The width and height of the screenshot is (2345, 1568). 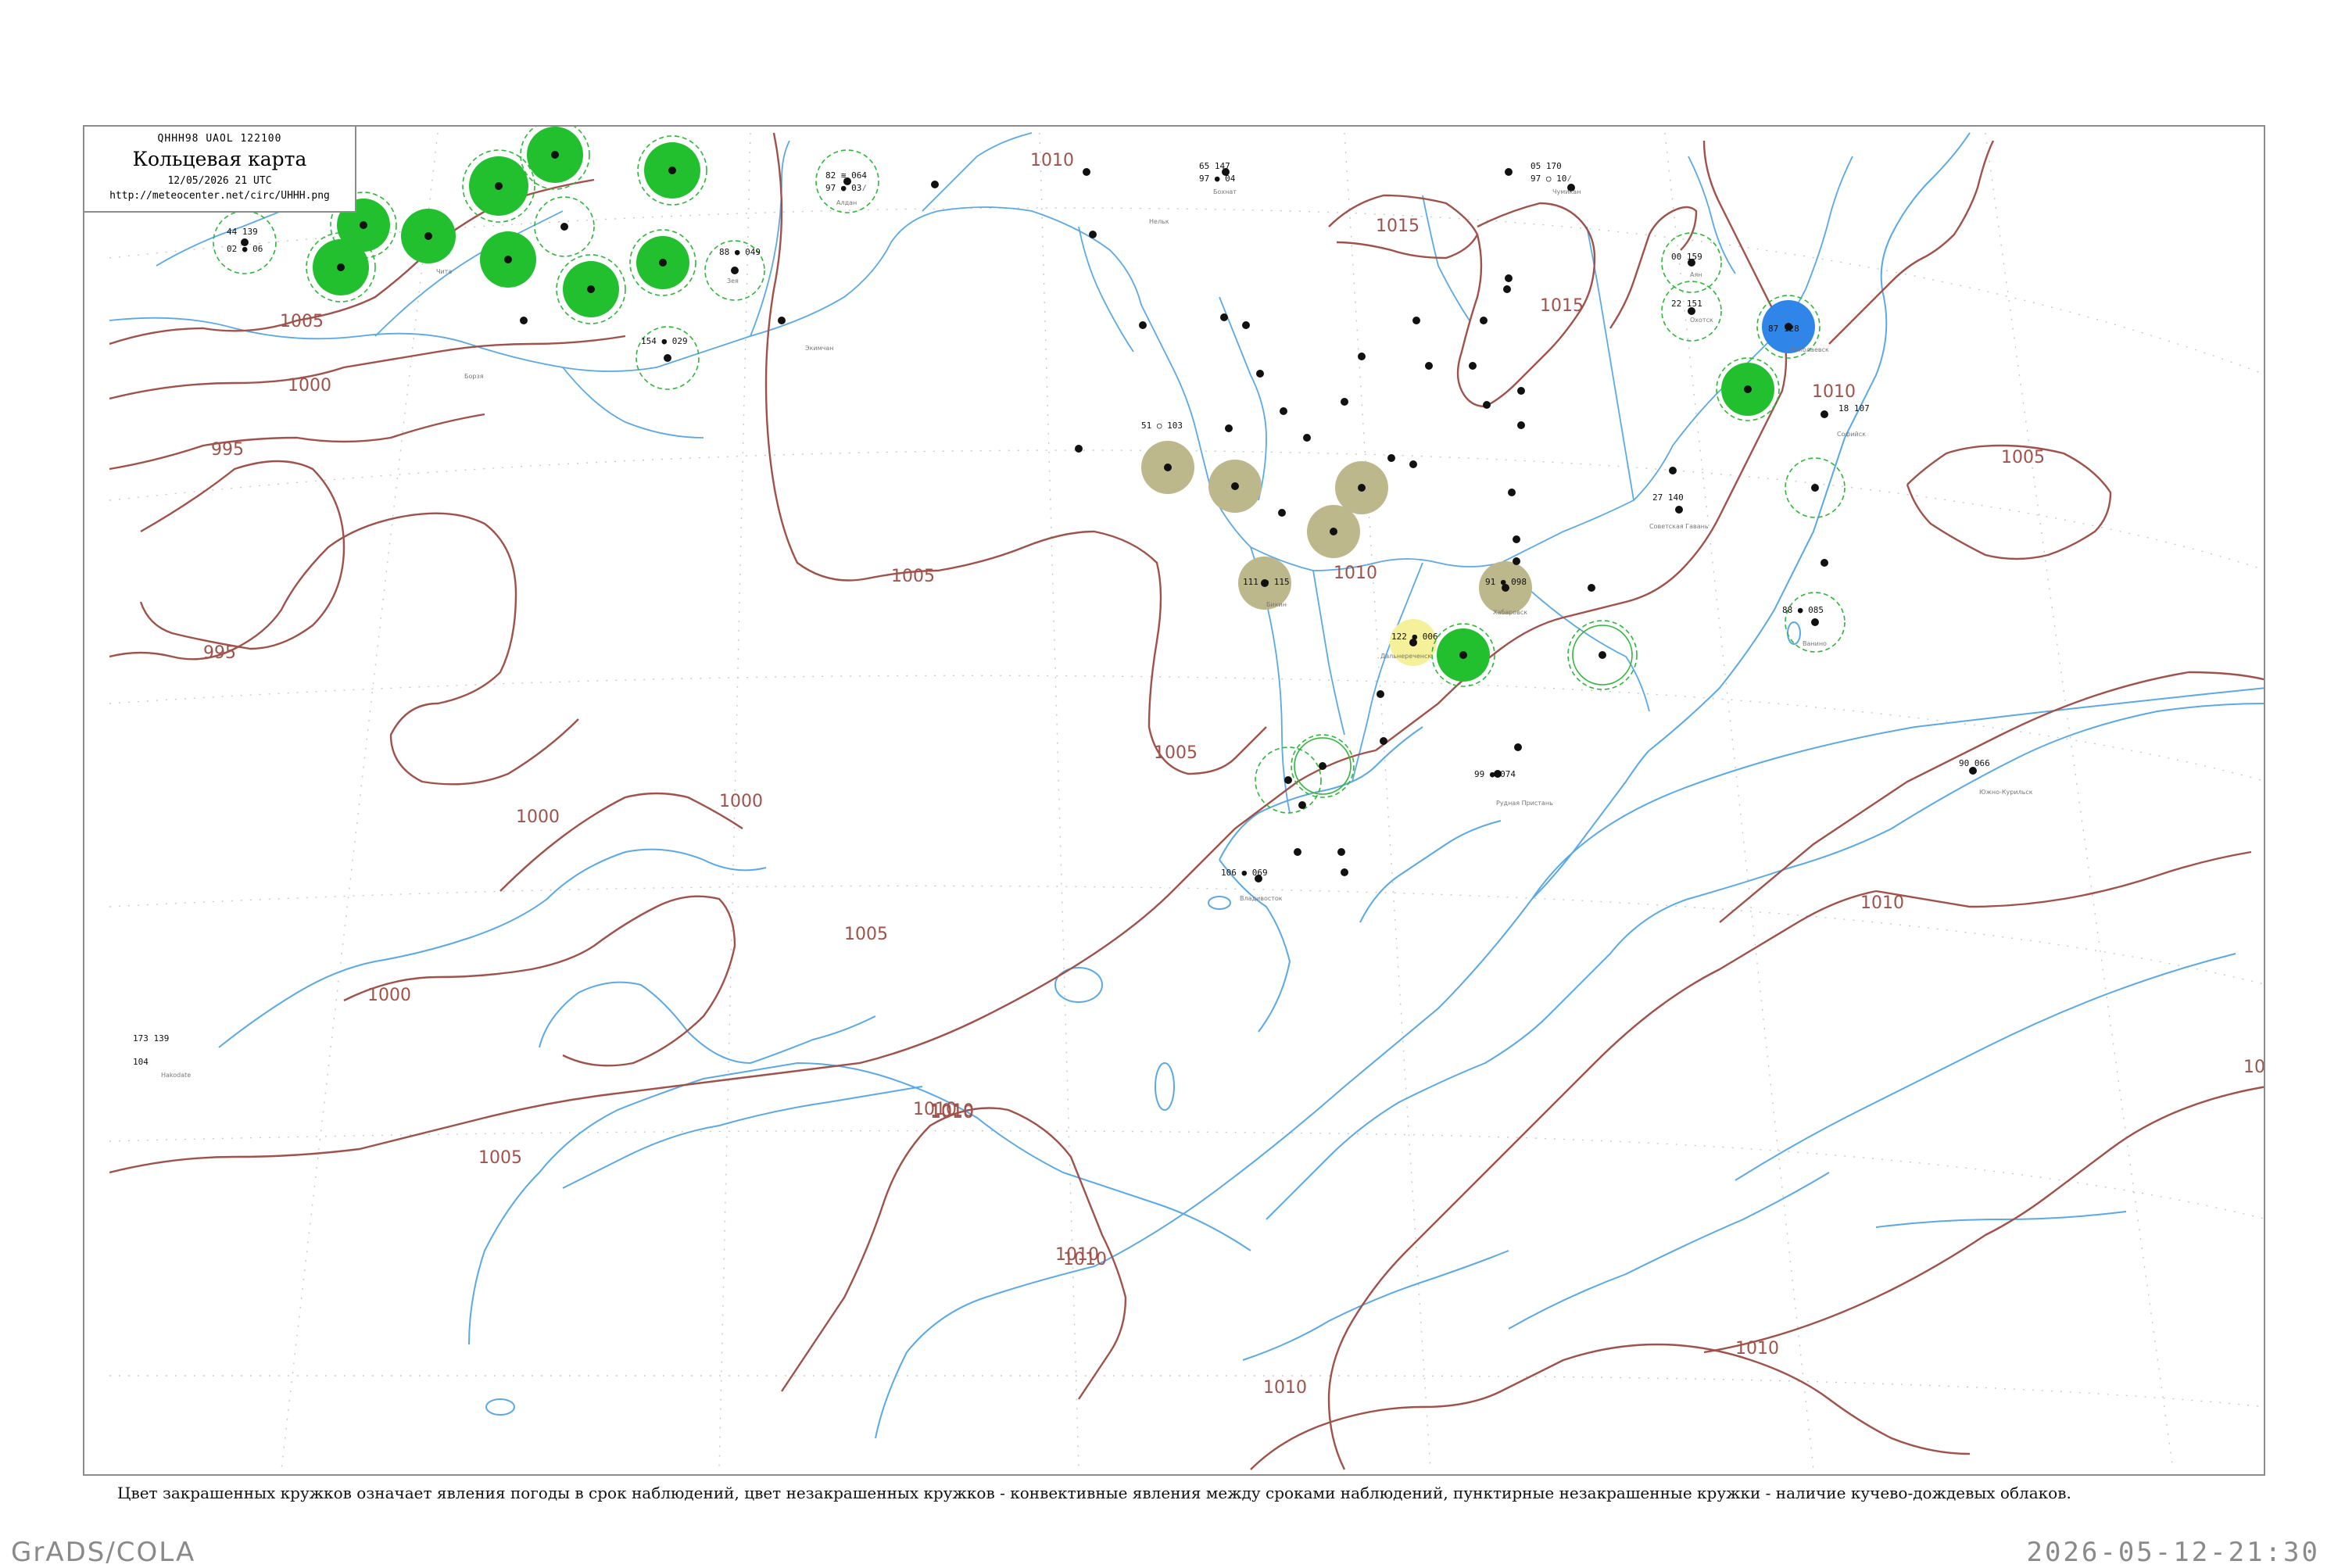 I want to click on source-url: http://meteocenter.net/circ/UHHH.png, so click(x=219, y=196).